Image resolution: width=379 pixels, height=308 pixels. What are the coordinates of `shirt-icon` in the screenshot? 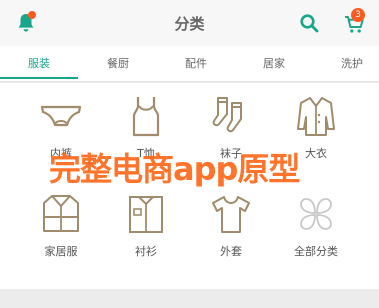 It's located at (146, 214).